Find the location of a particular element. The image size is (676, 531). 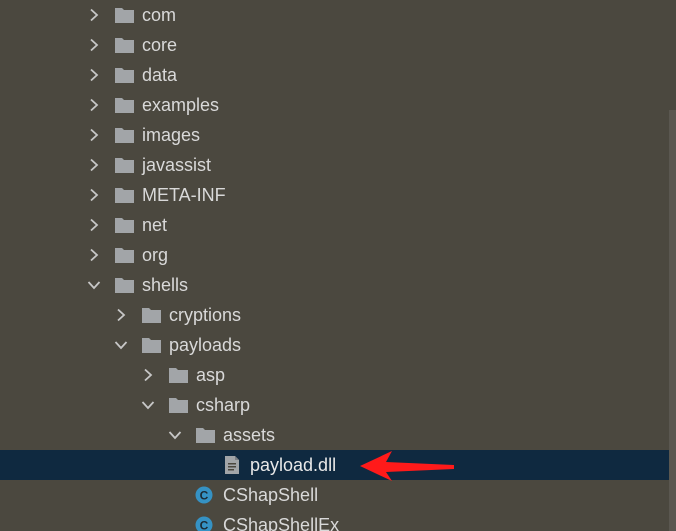

tree-item-core: core is located at coordinates (334, 45).